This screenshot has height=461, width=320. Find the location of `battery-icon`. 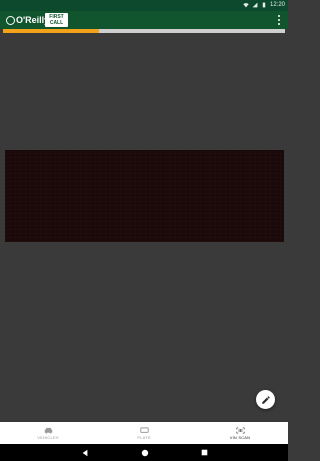

battery-icon is located at coordinates (264, 5).